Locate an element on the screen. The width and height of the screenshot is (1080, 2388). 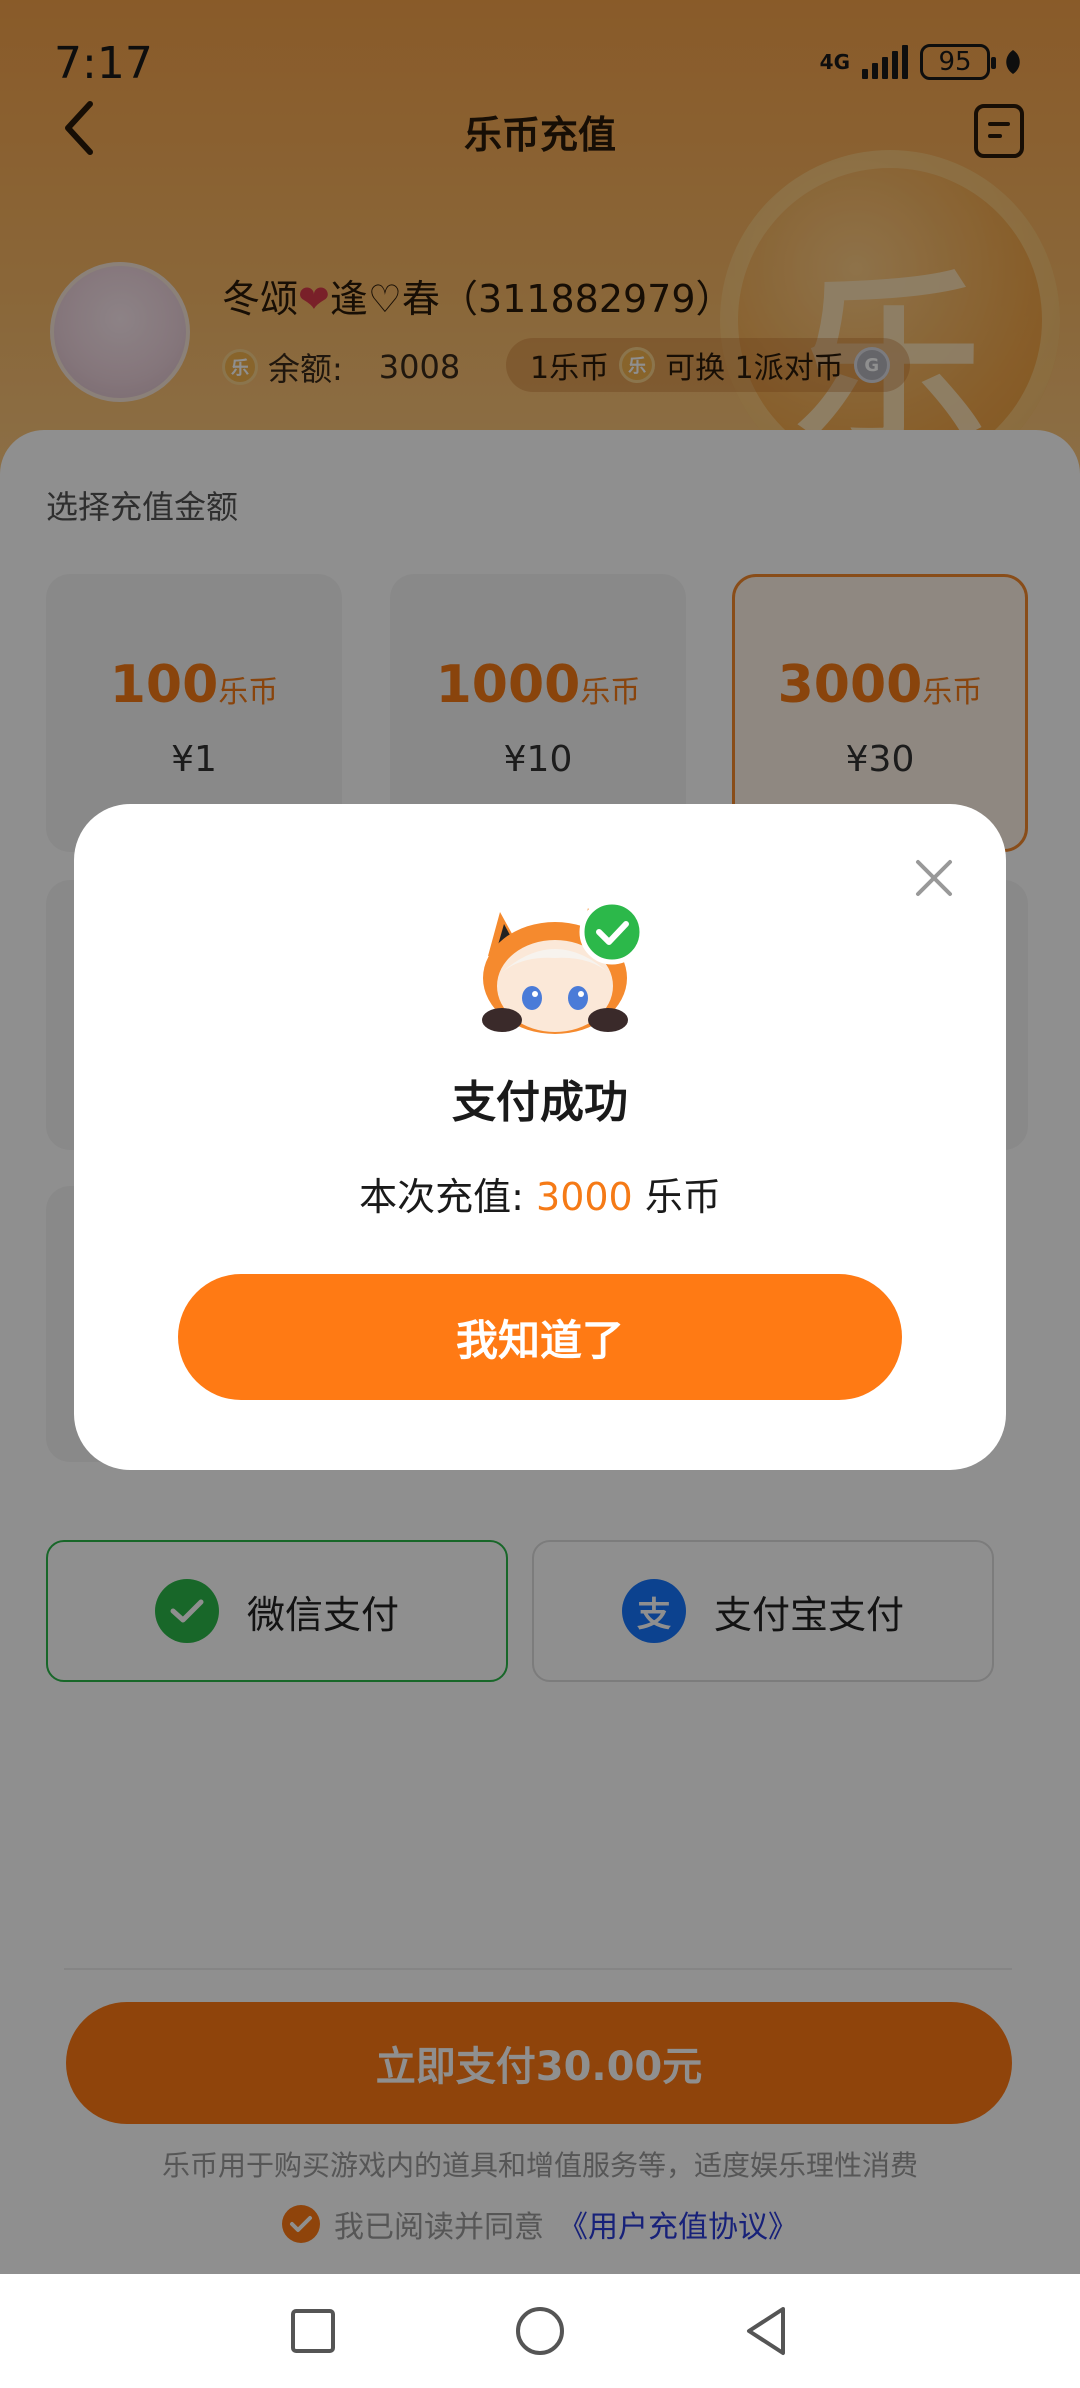
system-nav-bar is located at coordinates (540, 2331).